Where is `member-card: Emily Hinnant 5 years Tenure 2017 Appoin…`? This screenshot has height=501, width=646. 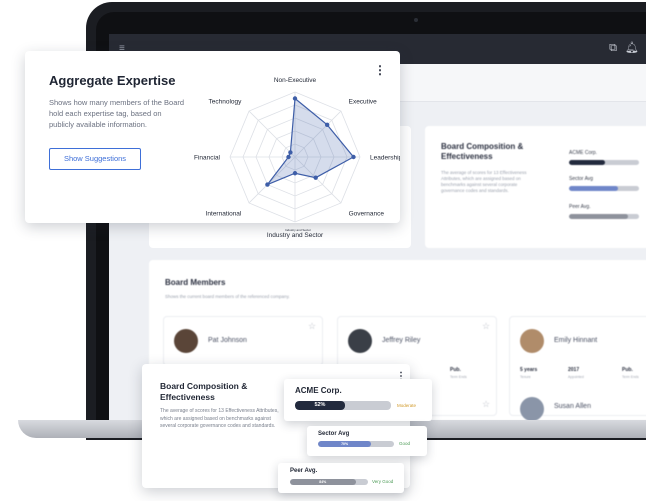 member-card: Emily Hinnant 5 years Tenure 2017 Appoin… is located at coordinates (577, 368).